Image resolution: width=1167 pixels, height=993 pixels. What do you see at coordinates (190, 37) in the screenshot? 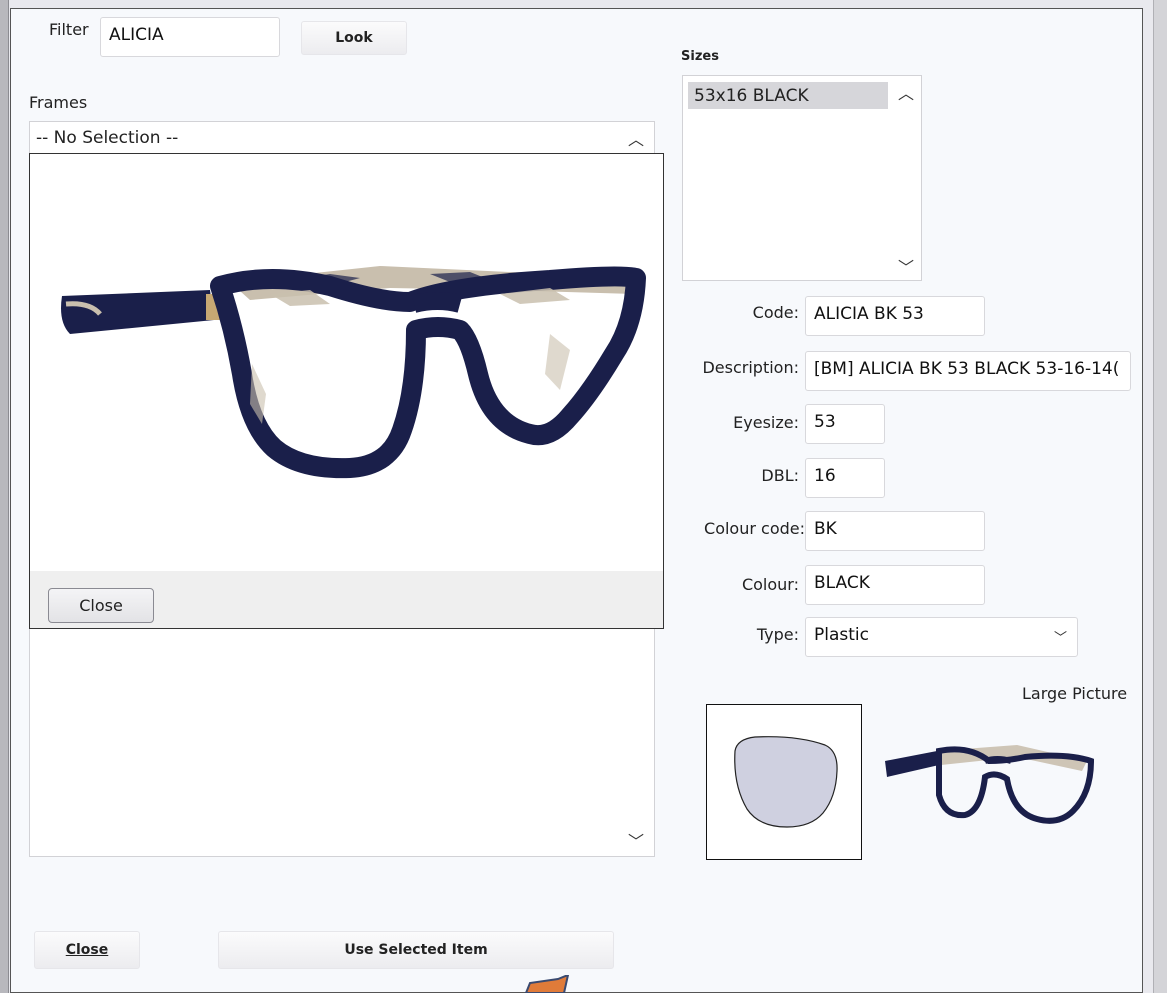
I see `filter-input: ALICIA` at bounding box center [190, 37].